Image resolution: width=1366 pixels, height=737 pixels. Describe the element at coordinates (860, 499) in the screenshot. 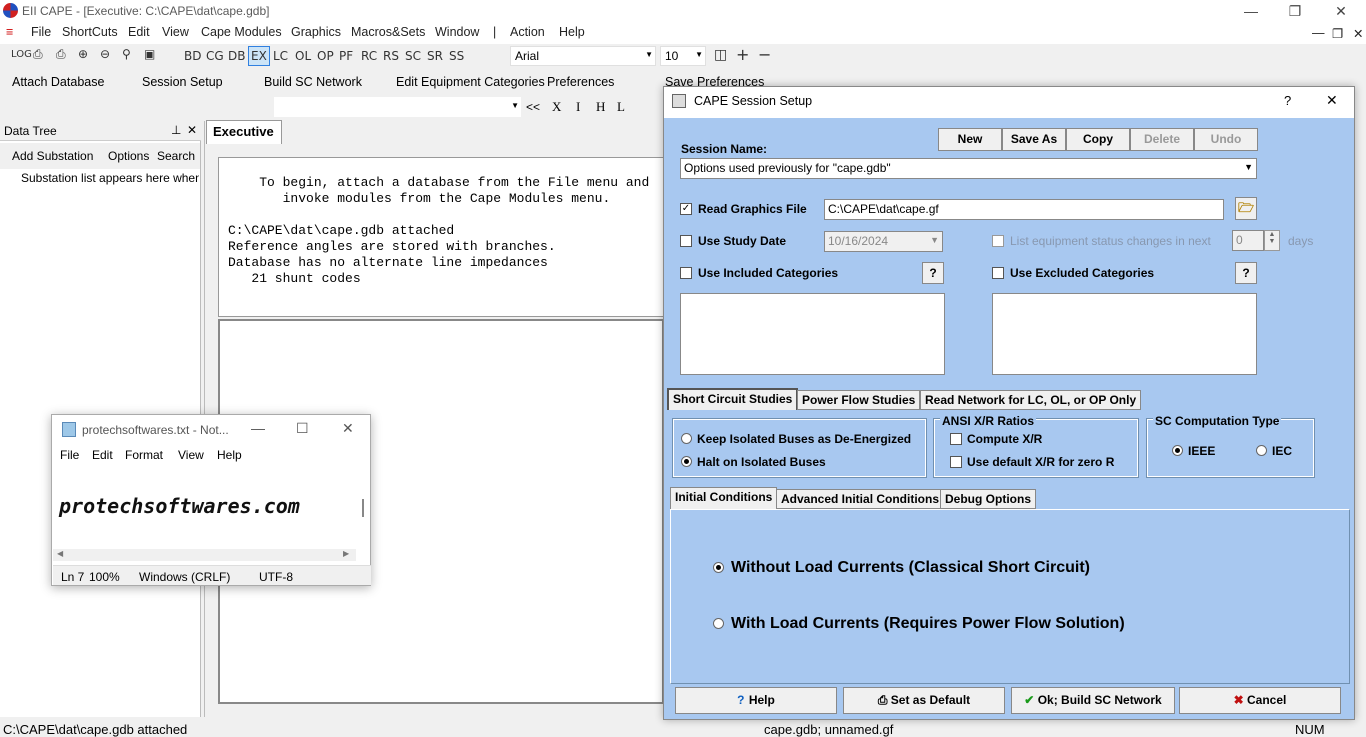

I see `tab-advanced-initial: Advanced Initial Conditions` at that location.